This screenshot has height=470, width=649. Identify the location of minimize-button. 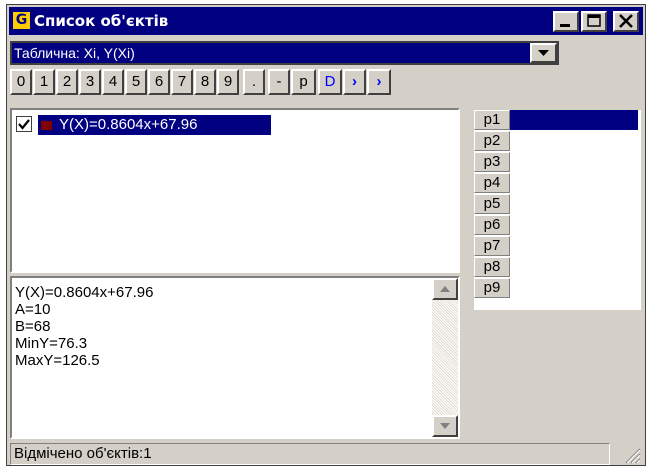
(566, 21).